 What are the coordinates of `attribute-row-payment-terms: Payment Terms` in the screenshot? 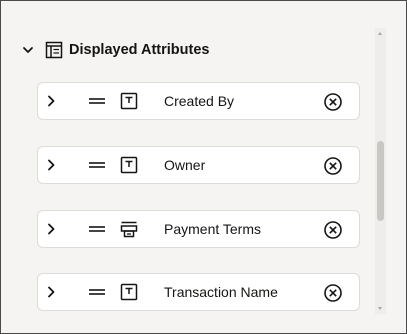 It's located at (198, 229).